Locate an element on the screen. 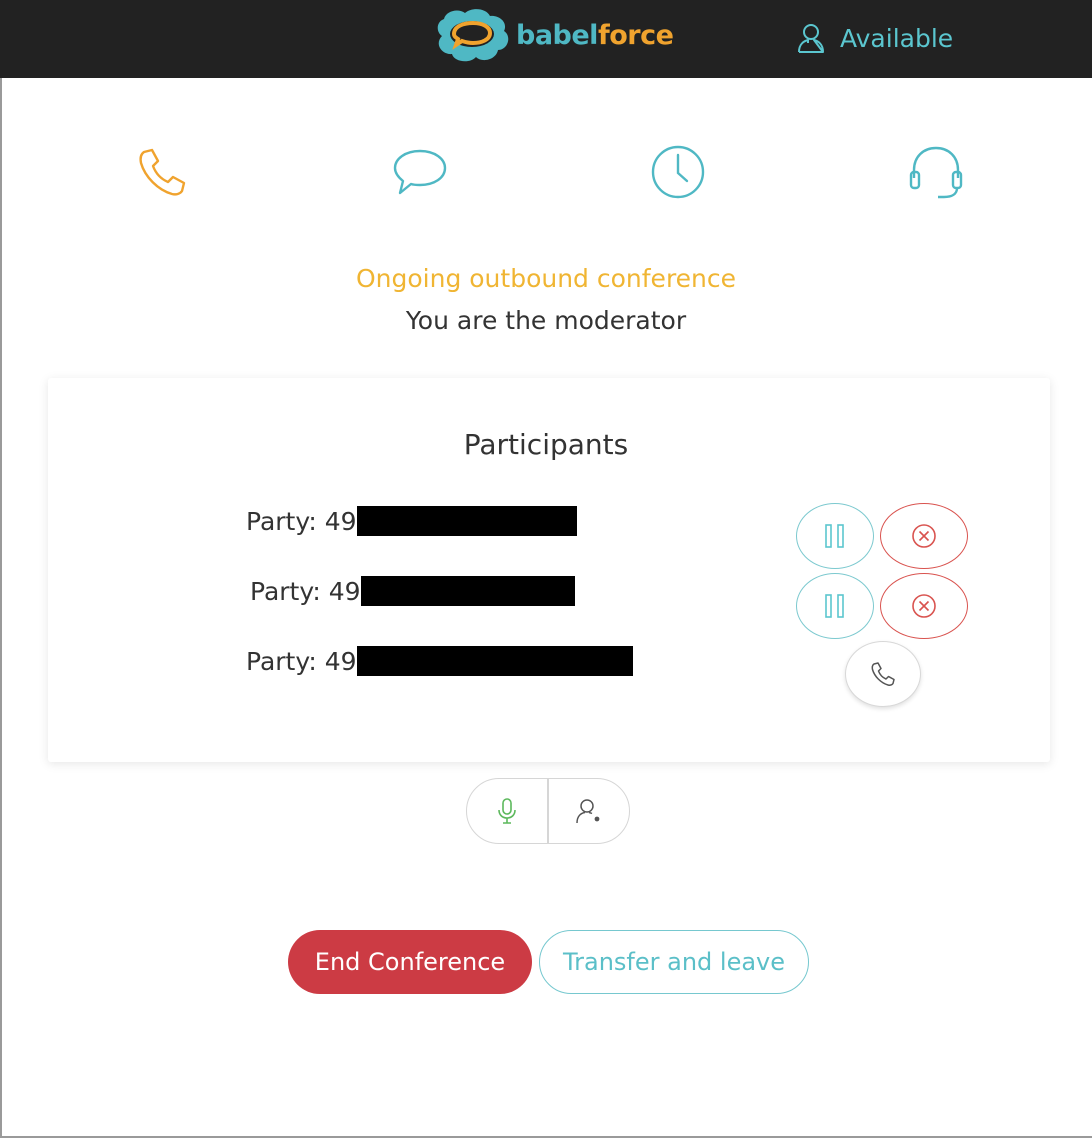  call-controls is located at coordinates (548, 811).